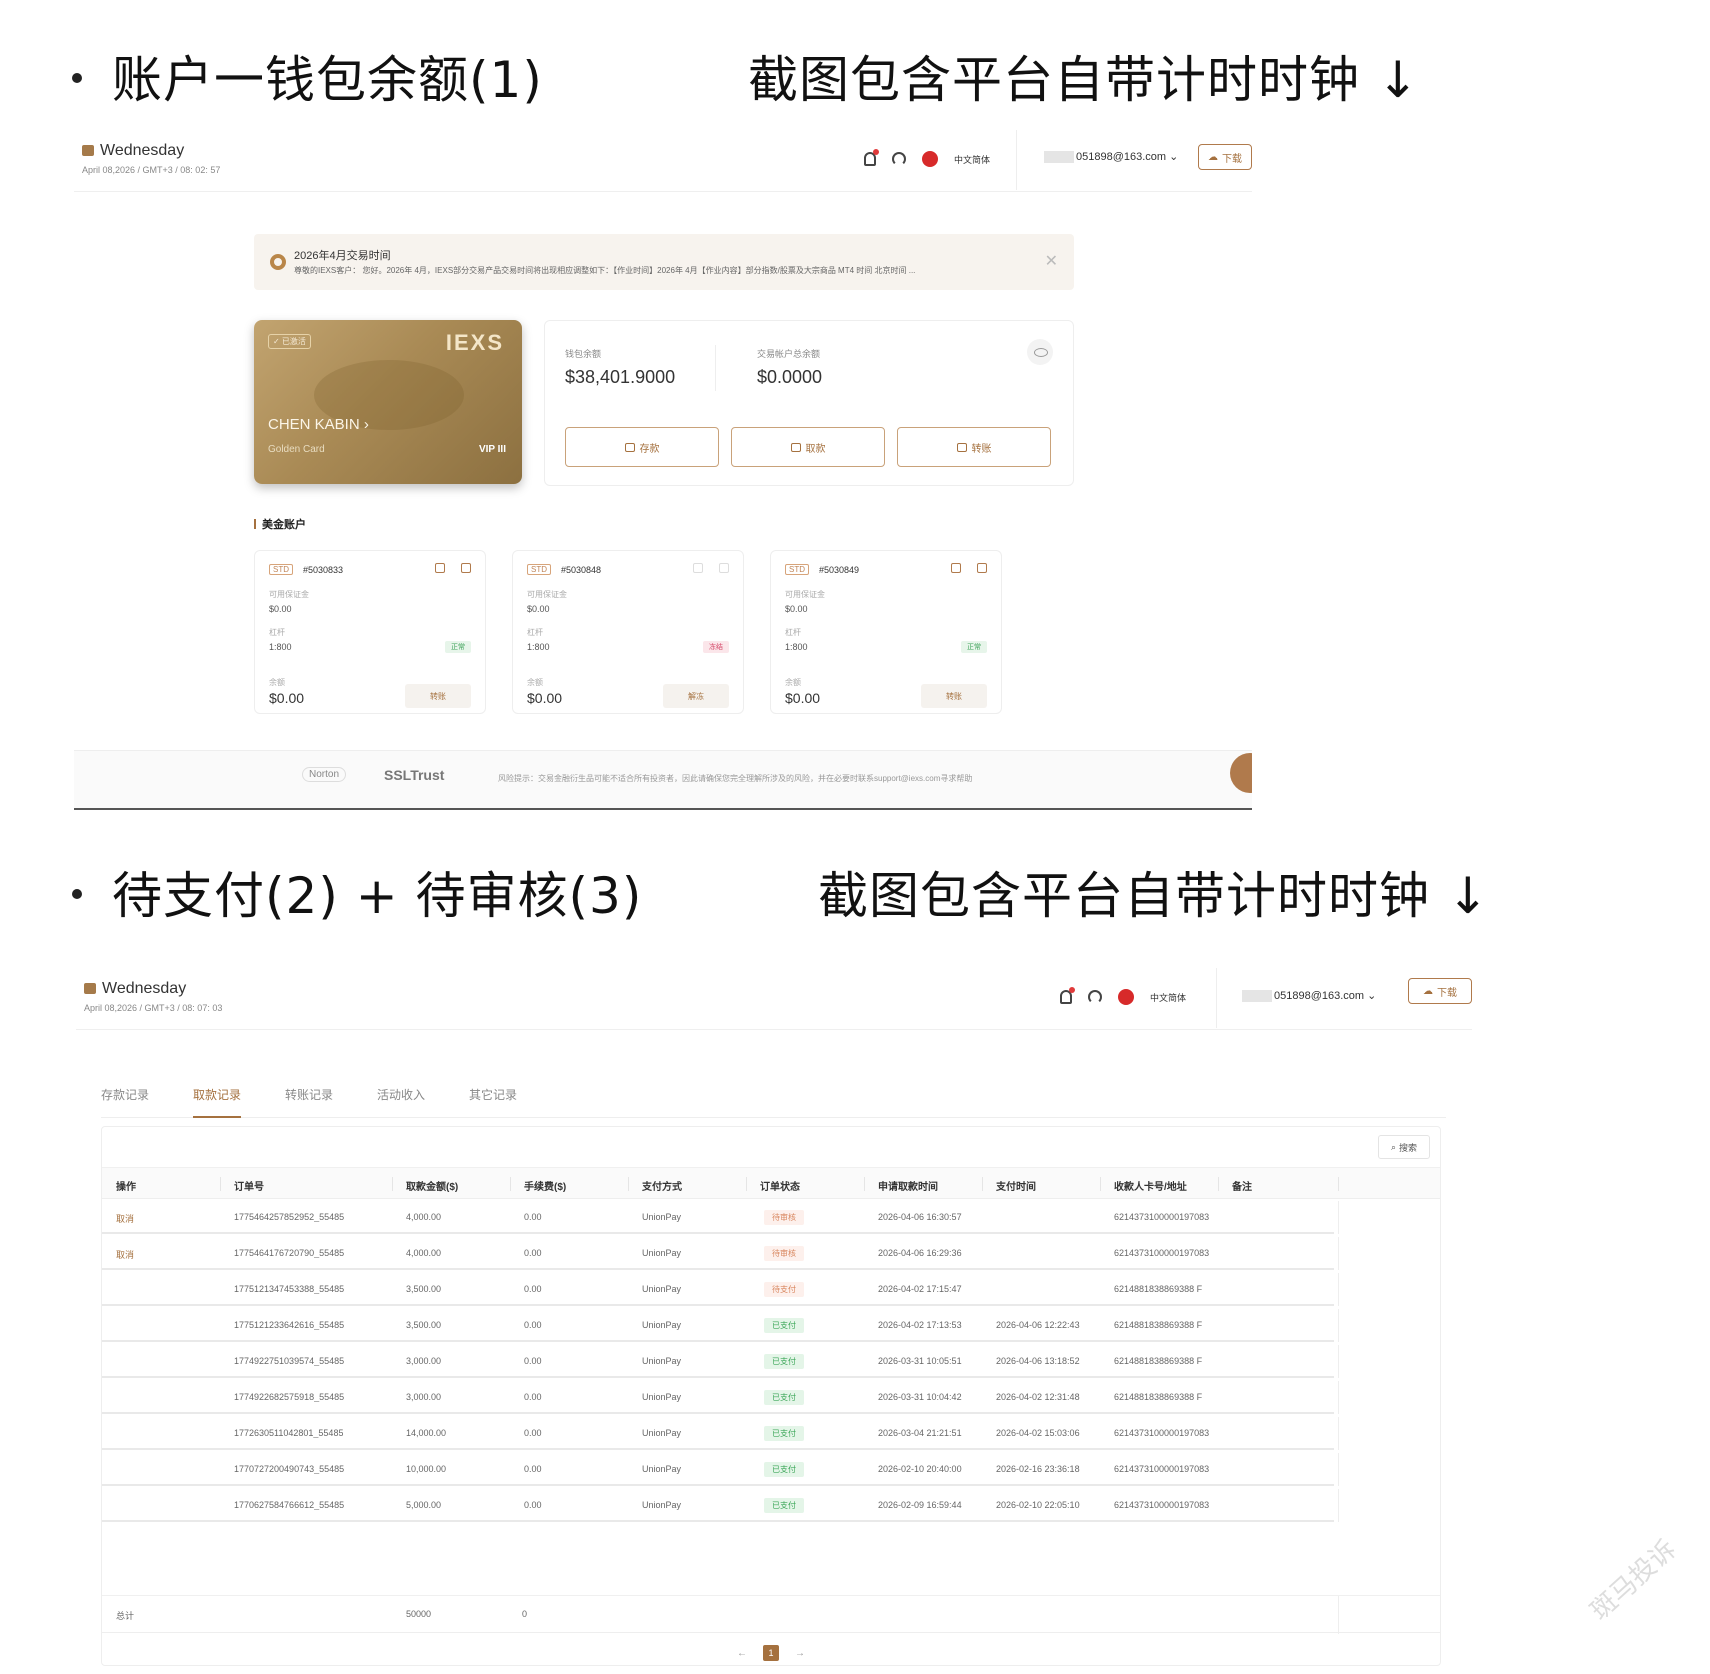 Image resolution: width=1710 pixels, height=1674 pixels. Describe the element at coordinates (289, 1361) in the screenshot. I see `order-no: 1774922751039574_55485` at that location.